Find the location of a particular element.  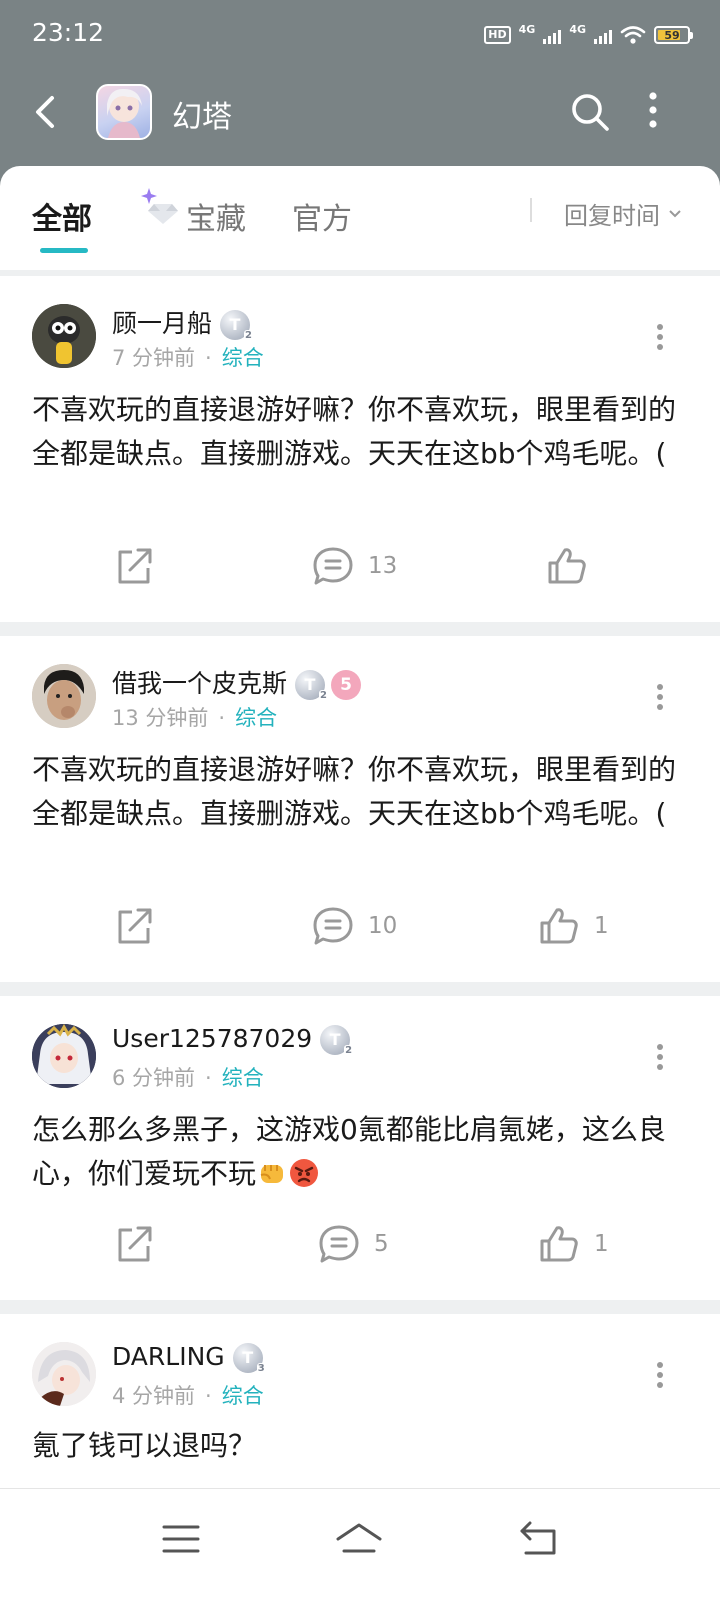

sort-dropdown: 回复时间 is located at coordinates (623, 213).